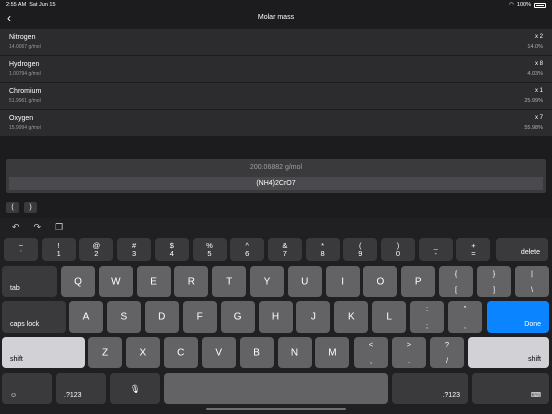 This screenshot has width=552, height=414. What do you see at coordinates (142, 352) in the screenshot?
I see `key-x: X` at bounding box center [142, 352].